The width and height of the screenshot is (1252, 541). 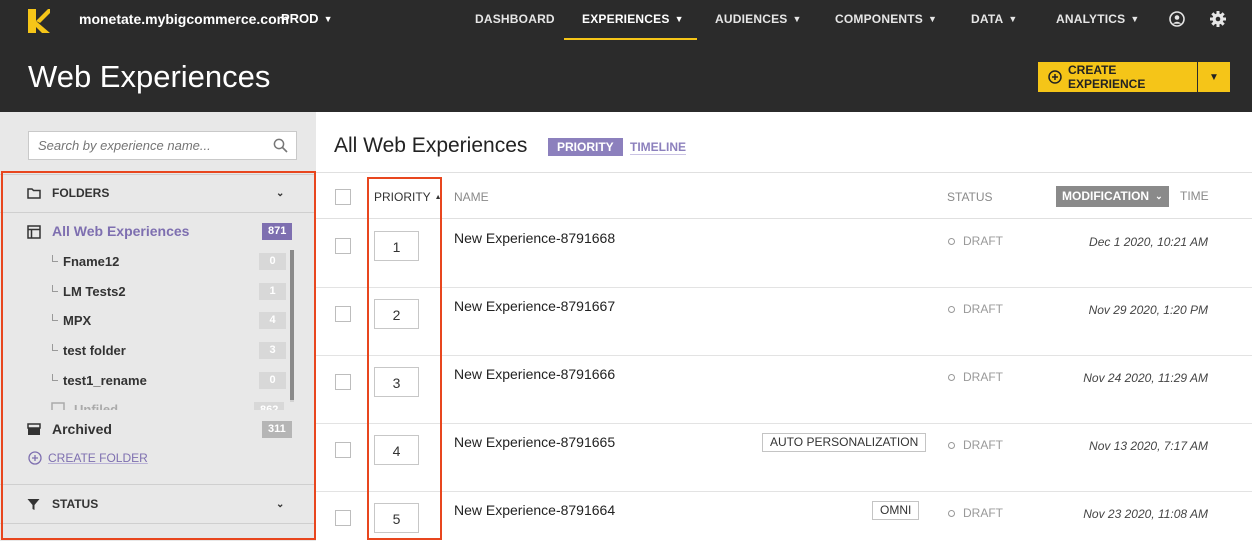 I want to click on folder-count-badge: 862, so click(x=269, y=406).